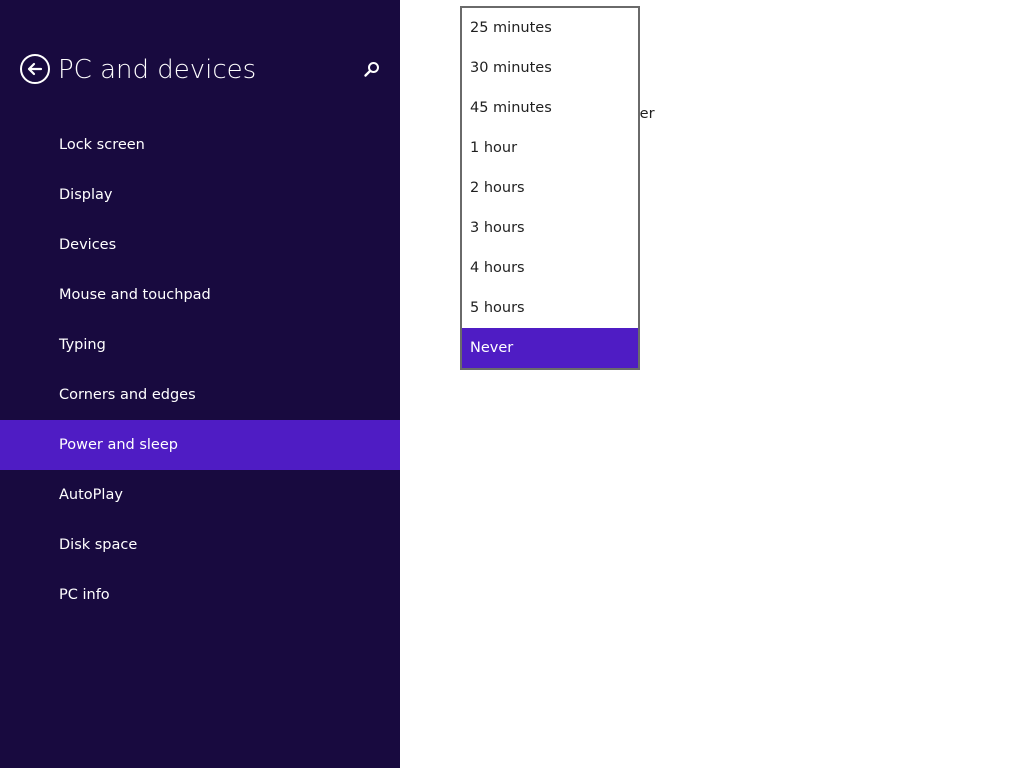 This screenshot has width=1024, height=768. I want to click on sidebar-item-disk-space: Disk space, so click(200, 545).